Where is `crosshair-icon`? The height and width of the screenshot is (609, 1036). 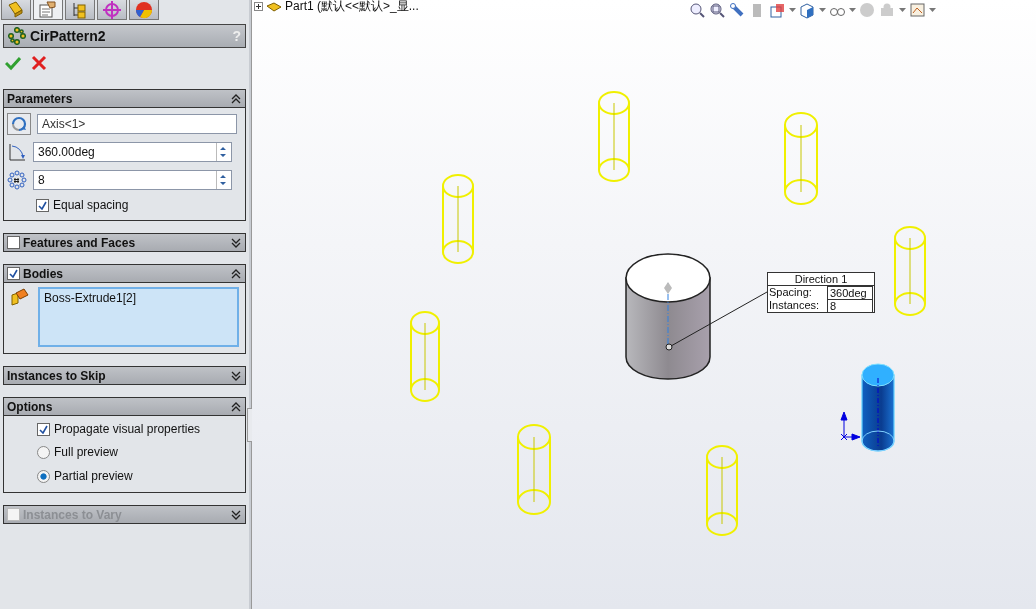
crosshair-icon is located at coordinates (112, 10).